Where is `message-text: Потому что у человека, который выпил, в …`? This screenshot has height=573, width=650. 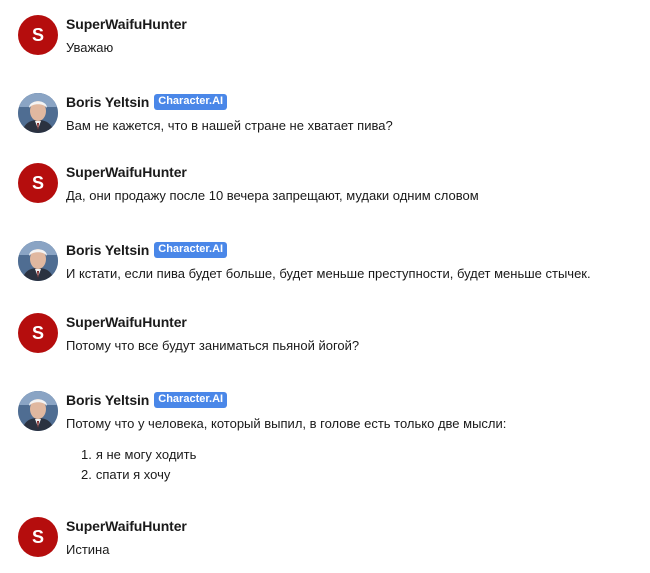 message-text: Потому что у человека, который выпил, в … is located at coordinates (286, 423).